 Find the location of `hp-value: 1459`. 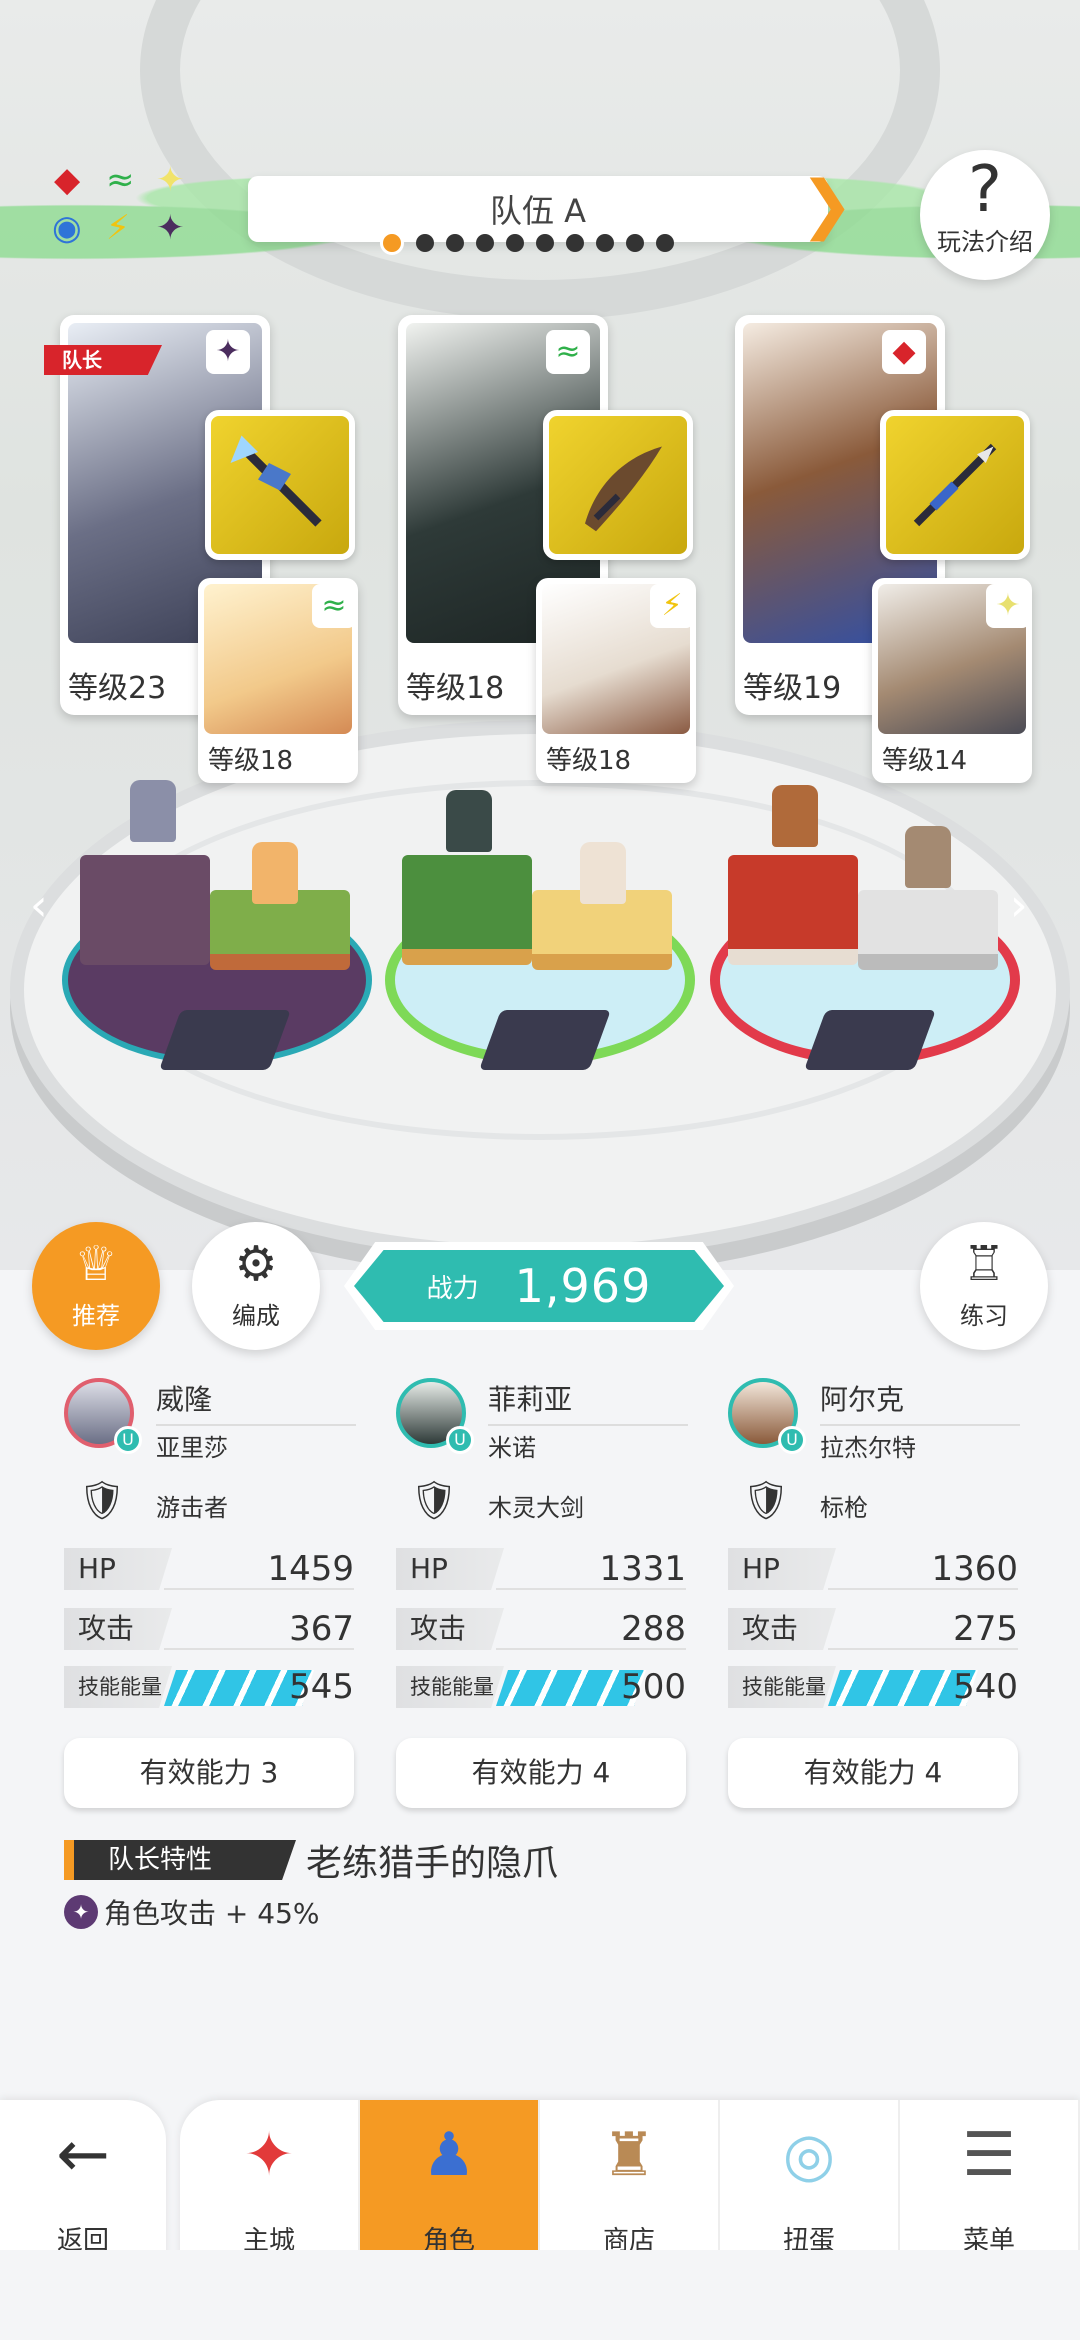

hp-value: 1459 is located at coordinates (310, 1569).